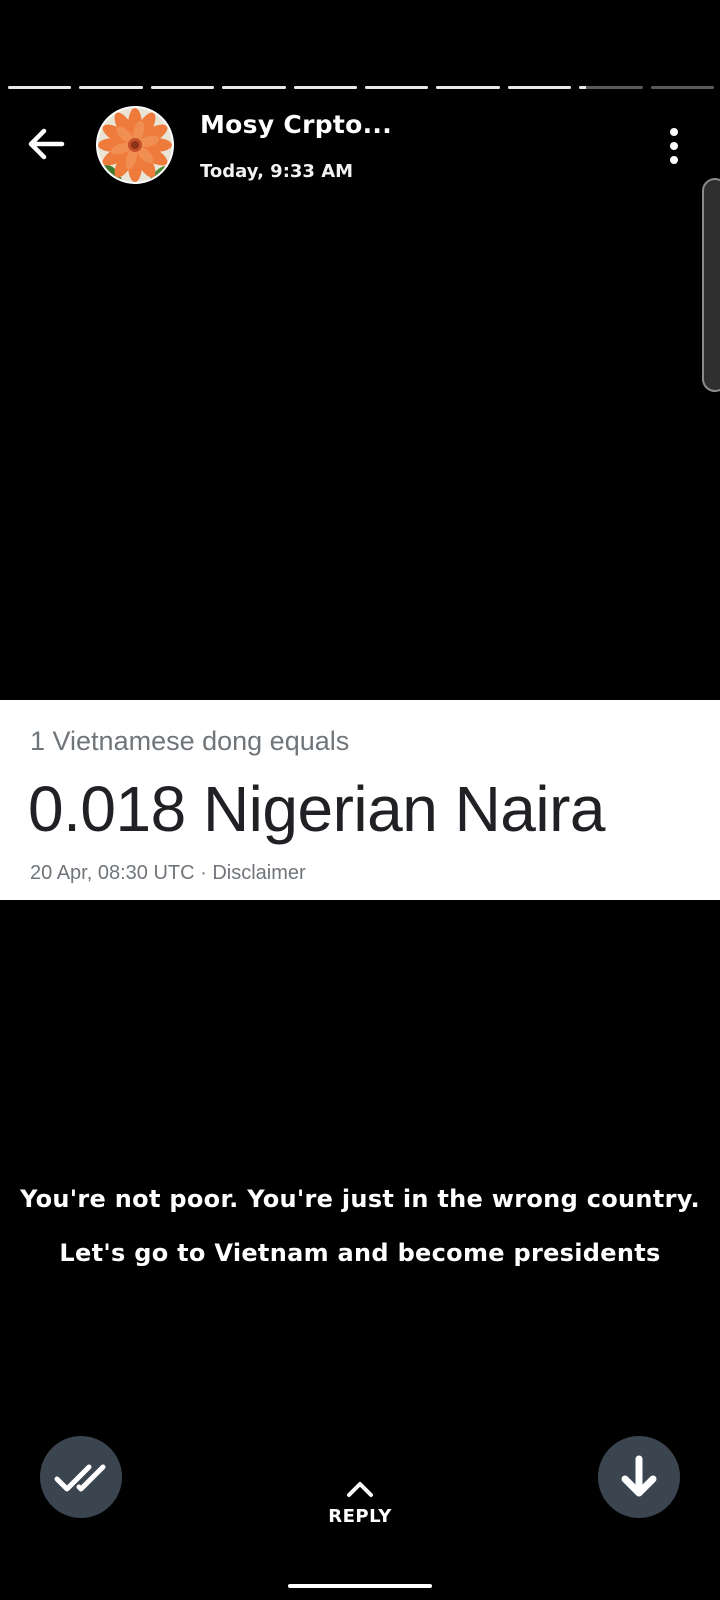 This screenshot has height=1600, width=720. What do you see at coordinates (674, 132) in the screenshot?
I see `more-vertical-icon` at bounding box center [674, 132].